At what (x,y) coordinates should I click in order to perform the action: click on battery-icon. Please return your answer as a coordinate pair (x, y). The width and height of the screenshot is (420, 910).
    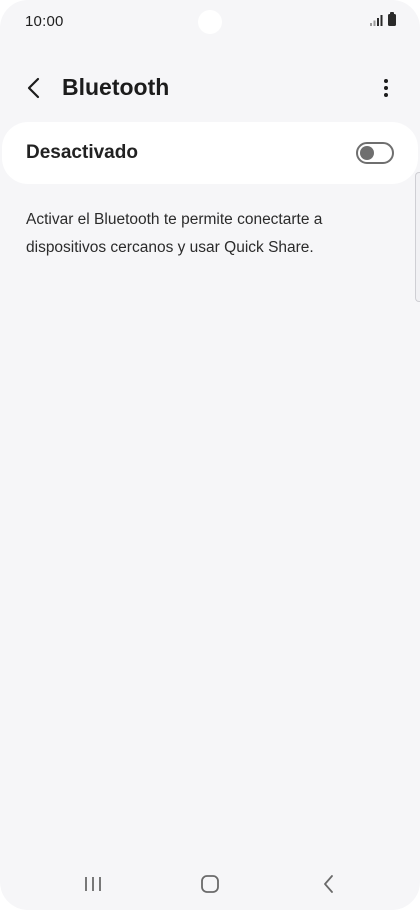
    Looking at the image, I should click on (392, 19).